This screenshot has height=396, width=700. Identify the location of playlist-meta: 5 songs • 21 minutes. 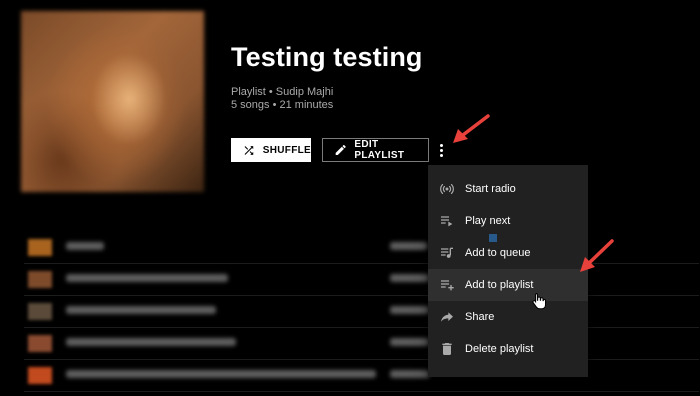
(282, 105).